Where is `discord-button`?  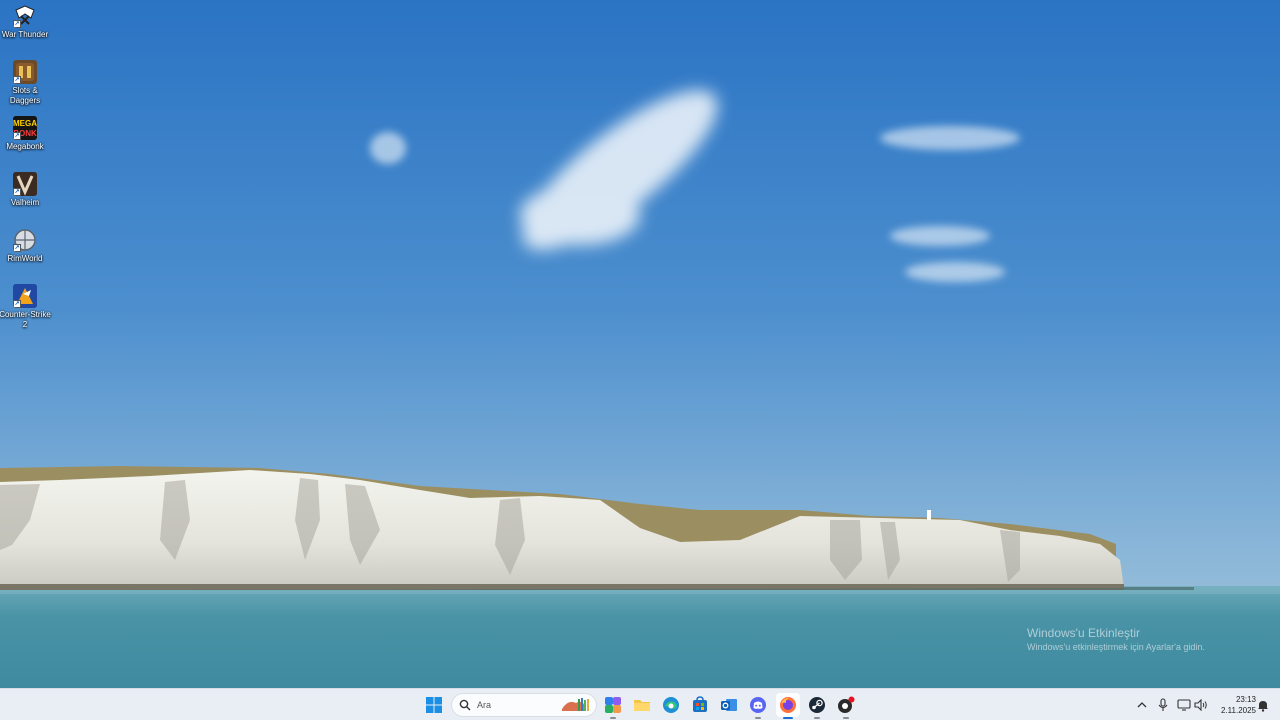 discord-button is located at coordinates (758, 706).